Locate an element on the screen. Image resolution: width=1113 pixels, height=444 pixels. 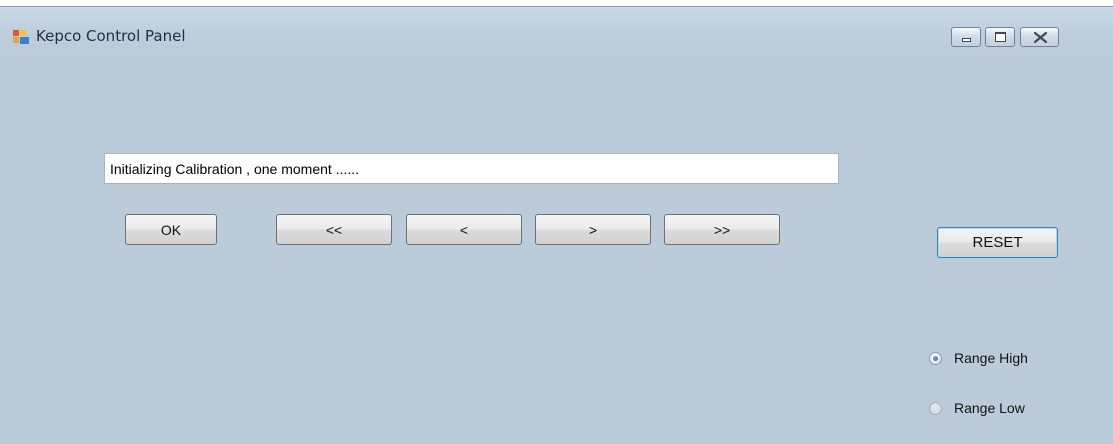
reset-button: RESET is located at coordinates (997, 242).